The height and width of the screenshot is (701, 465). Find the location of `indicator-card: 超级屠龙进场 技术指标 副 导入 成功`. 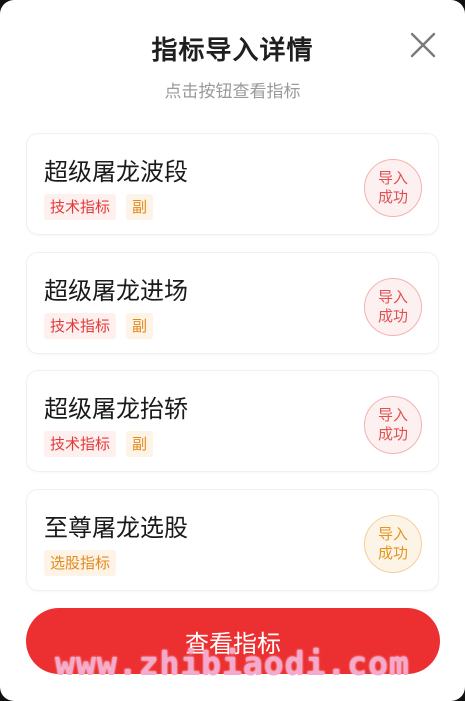

indicator-card: 超级屠龙进场 技术指标 副 导入 成功 is located at coordinates (232, 303).